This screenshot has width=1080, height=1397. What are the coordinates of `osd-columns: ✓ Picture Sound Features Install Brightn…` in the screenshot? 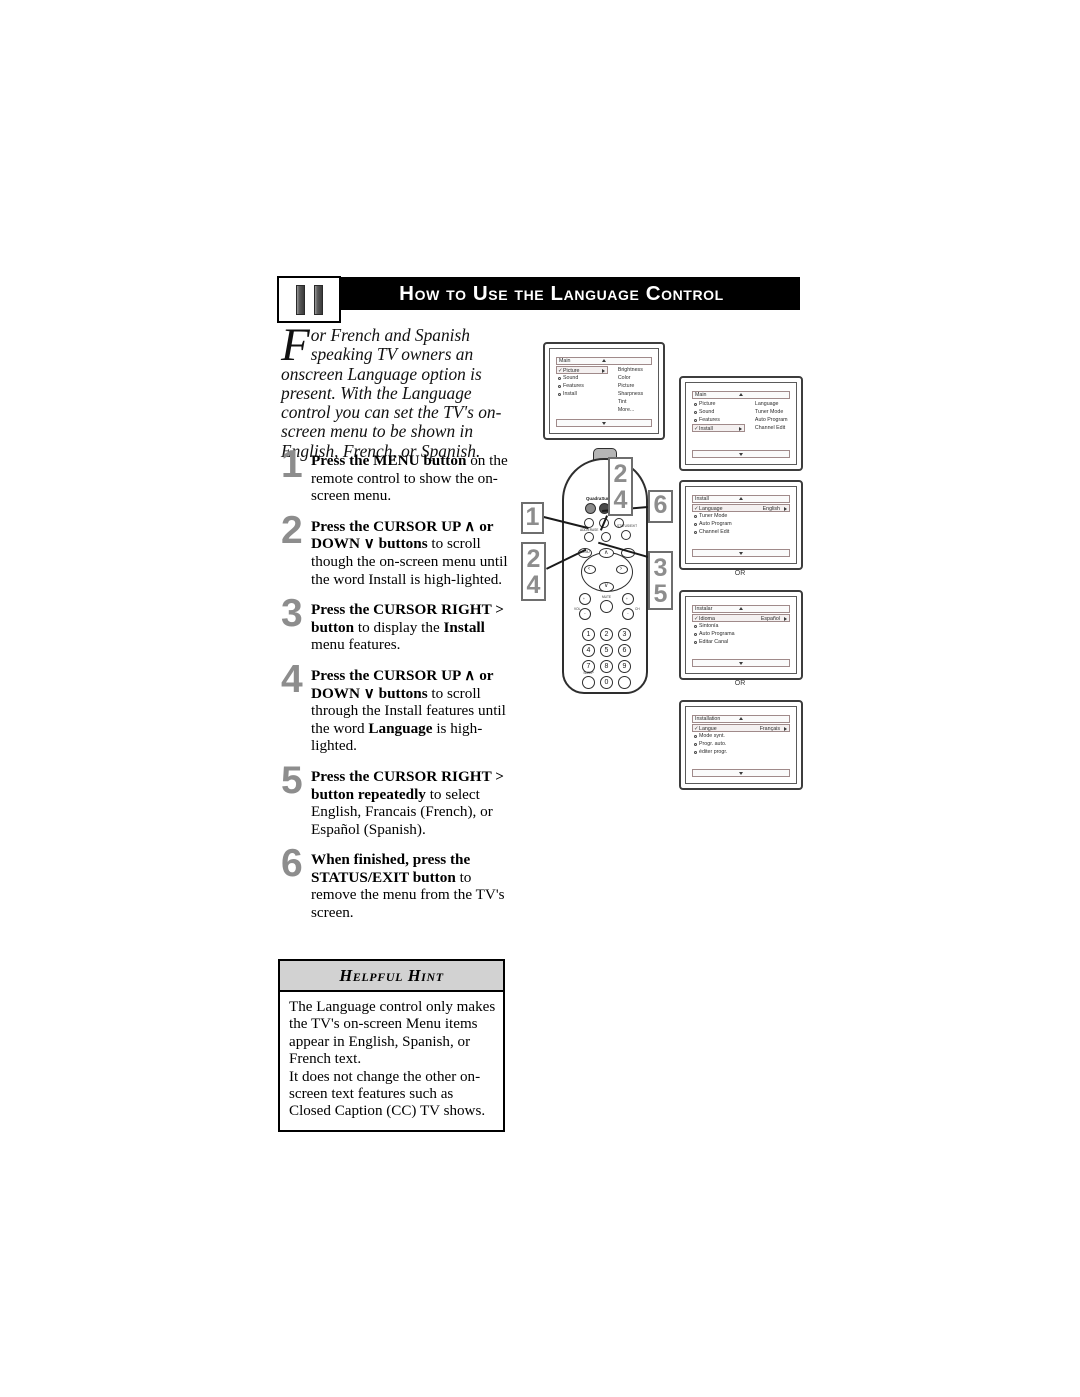 It's located at (604, 390).